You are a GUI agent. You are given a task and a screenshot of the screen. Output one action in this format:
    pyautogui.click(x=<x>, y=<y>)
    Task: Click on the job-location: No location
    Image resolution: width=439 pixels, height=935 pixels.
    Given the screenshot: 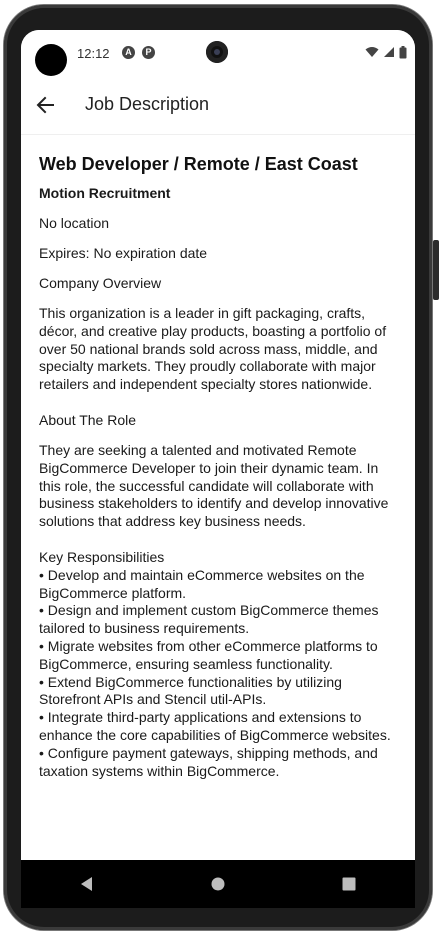 What is the action you would take?
    pyautogui.click(x=74, y=223)
    